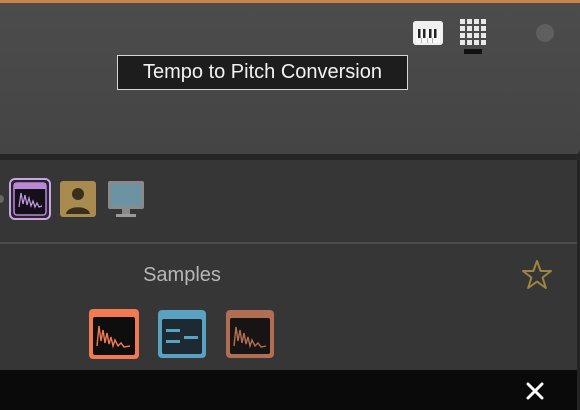  I want to click on toolbar-monitor-button, so click(126, 199).